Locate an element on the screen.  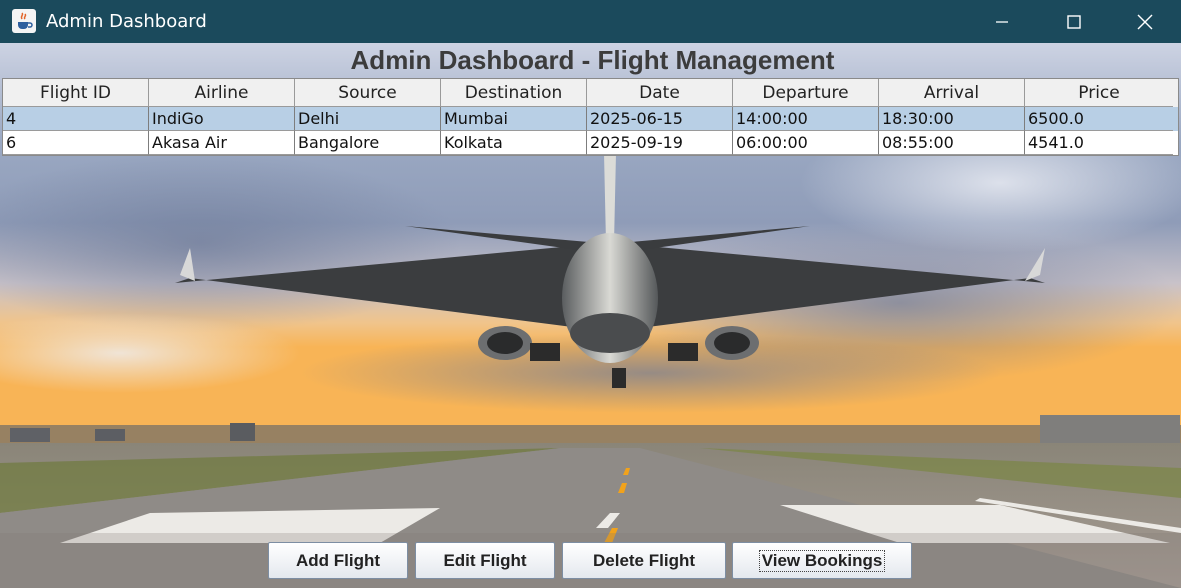
table-cell: 14:00:00 is located at coordinates (806, 119).